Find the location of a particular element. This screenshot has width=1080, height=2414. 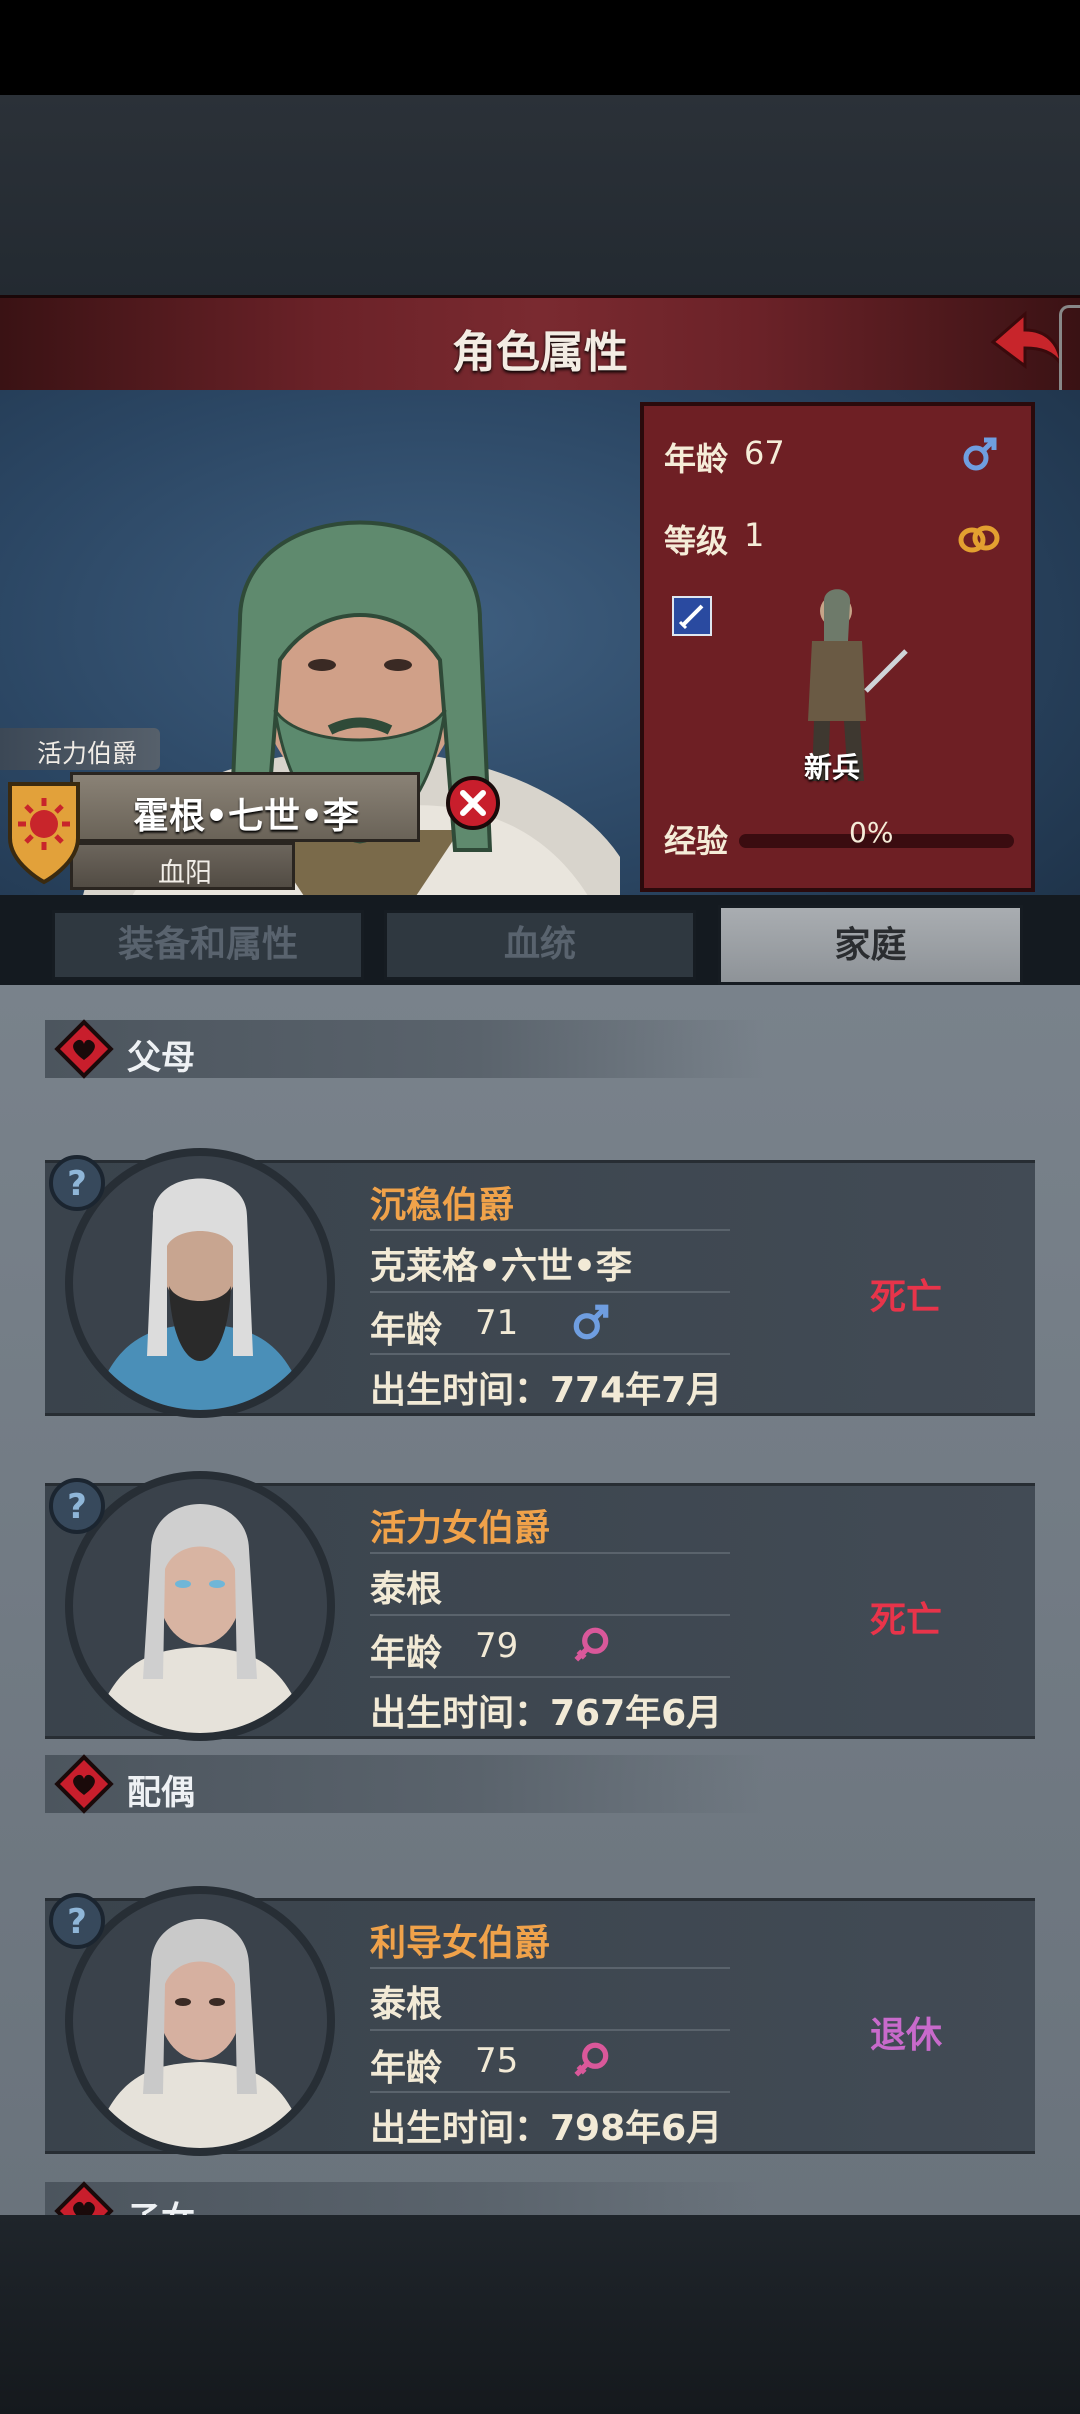

section-parents-label: 父母 is located at coordinates (161, 1058).